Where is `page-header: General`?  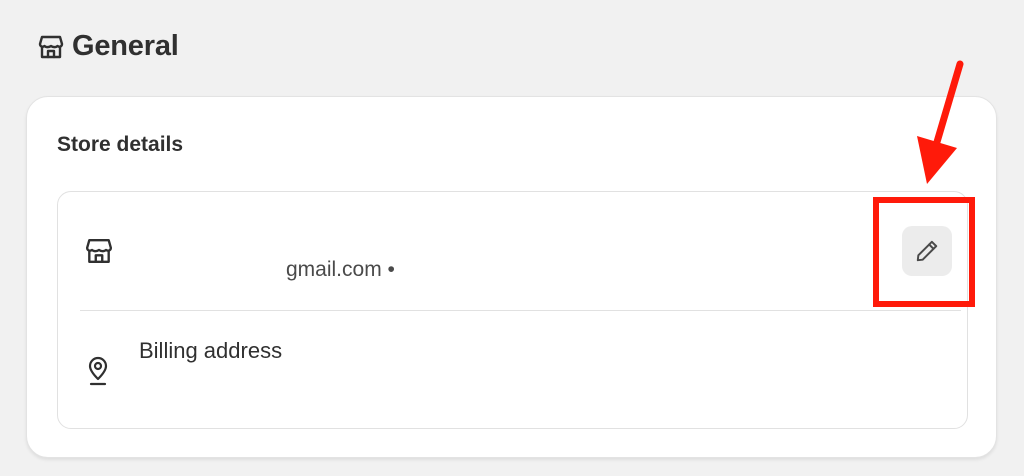 page-header: General is located at coordinates (108, 46).